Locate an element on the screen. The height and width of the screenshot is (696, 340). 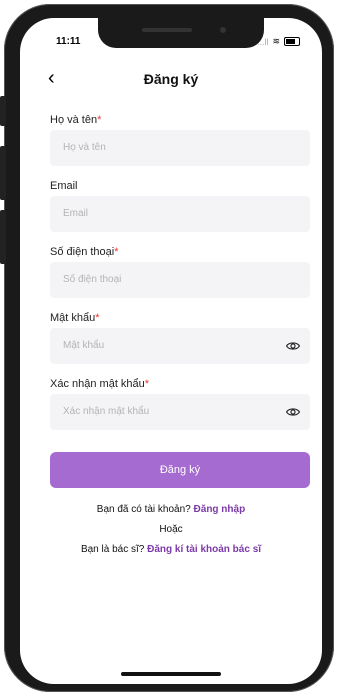
or-text: Hoặc is located at coordinates (171, 529).